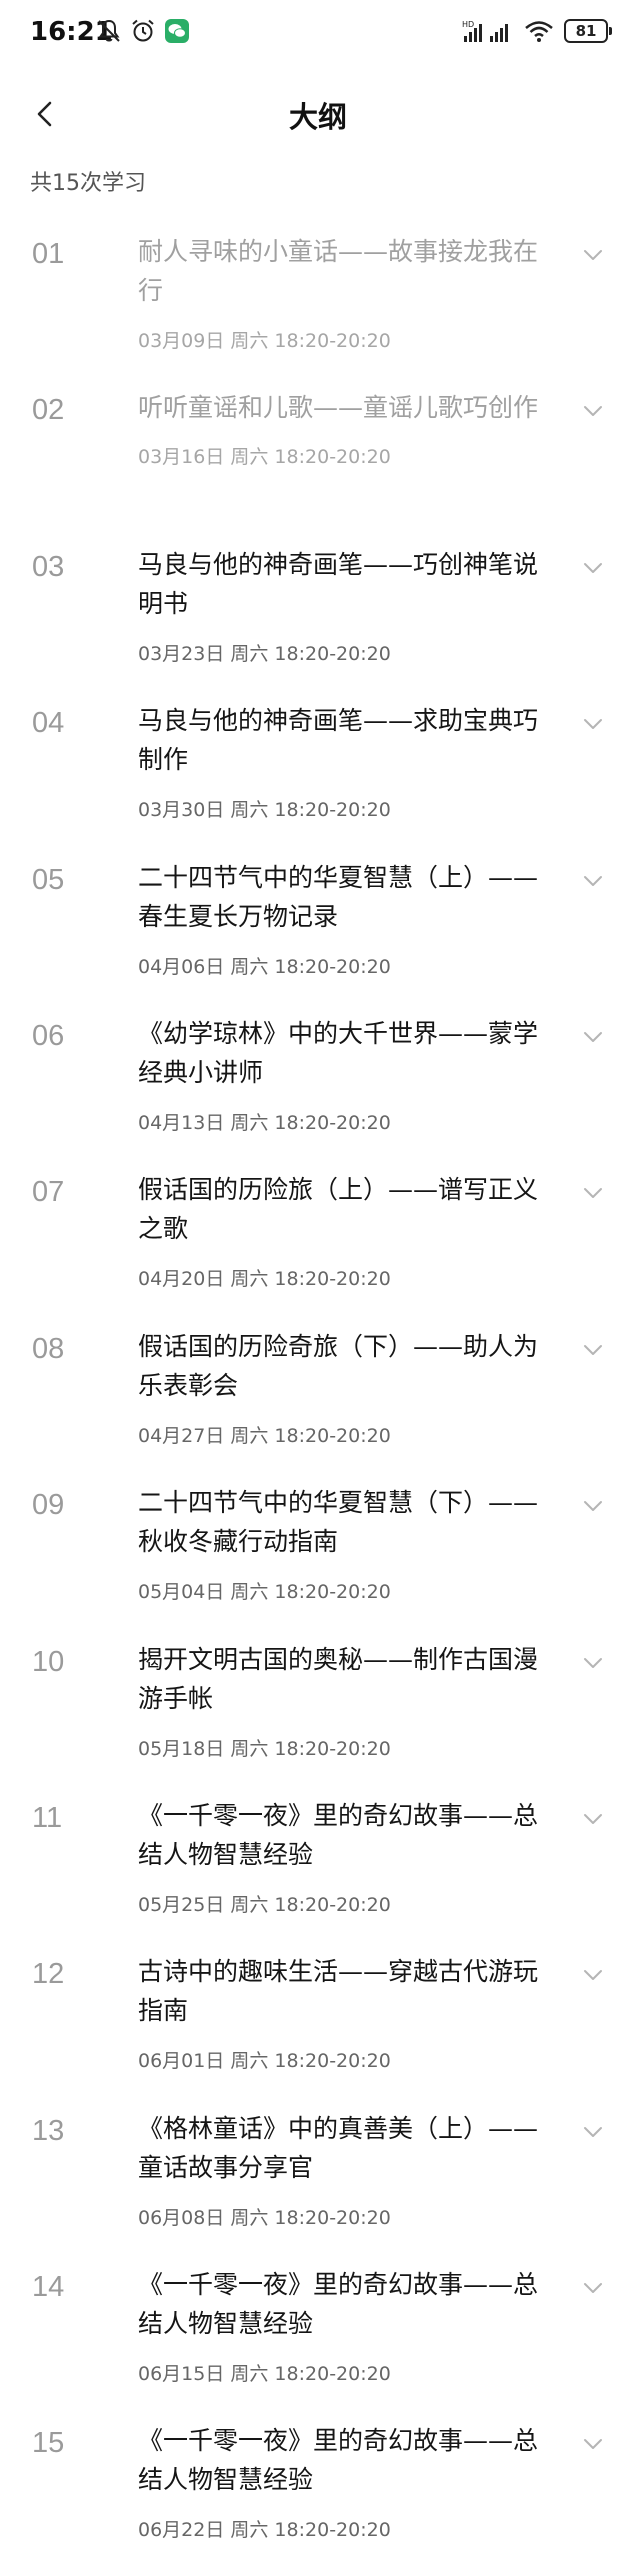  Describe the element at coordinates (264, 1592) in the screenshot. I see `lesson-time: 05月04日 周六 18:20-20:20` at that location.